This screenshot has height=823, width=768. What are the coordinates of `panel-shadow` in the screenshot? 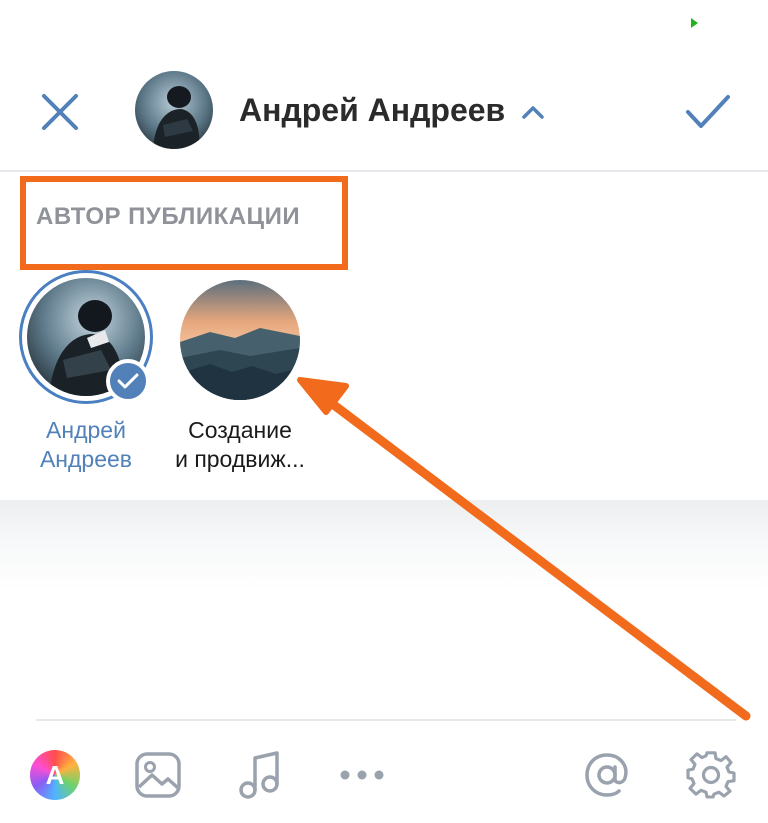 It's located at (384, 545).